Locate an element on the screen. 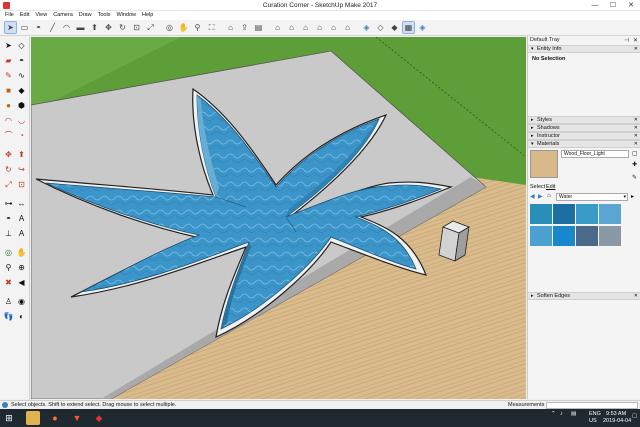  front-view-icon: ⌂ is located at coordinates (305, 27).